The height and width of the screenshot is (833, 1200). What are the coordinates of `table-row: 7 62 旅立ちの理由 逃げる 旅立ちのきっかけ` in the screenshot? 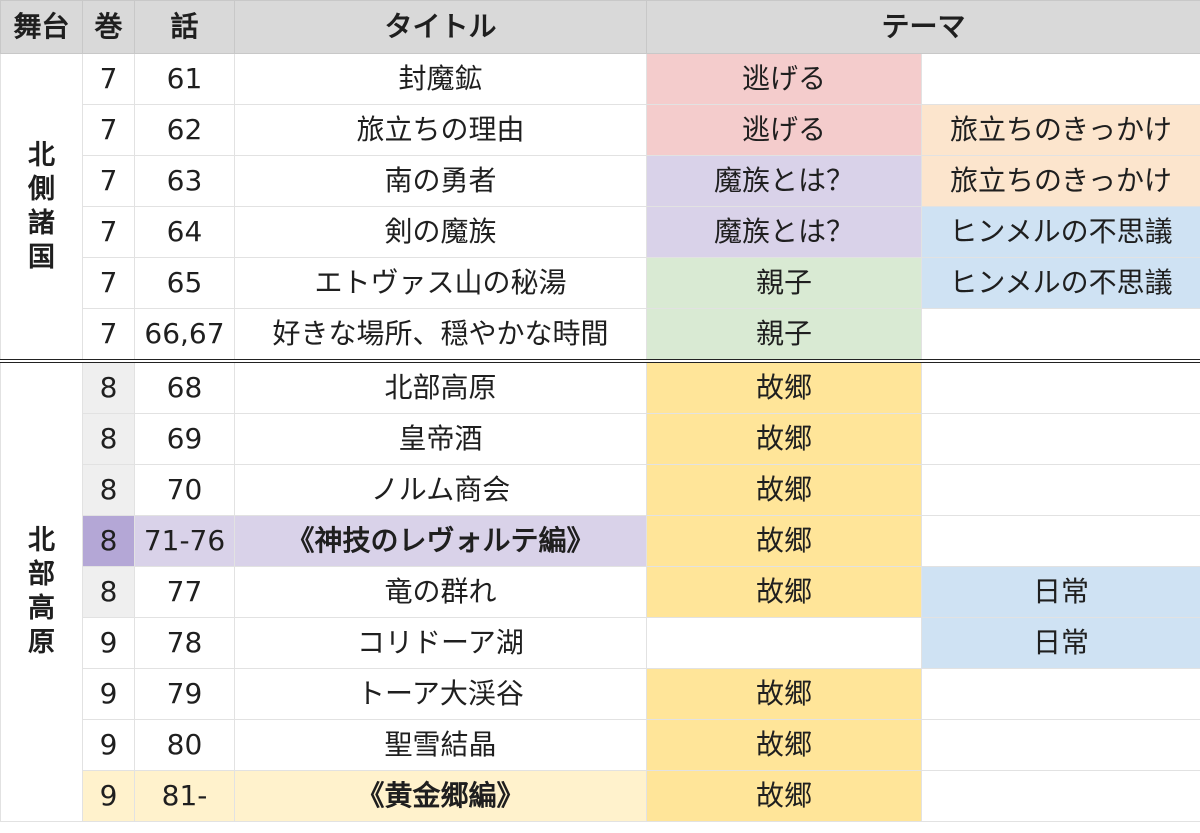 It's located at (600, 130).